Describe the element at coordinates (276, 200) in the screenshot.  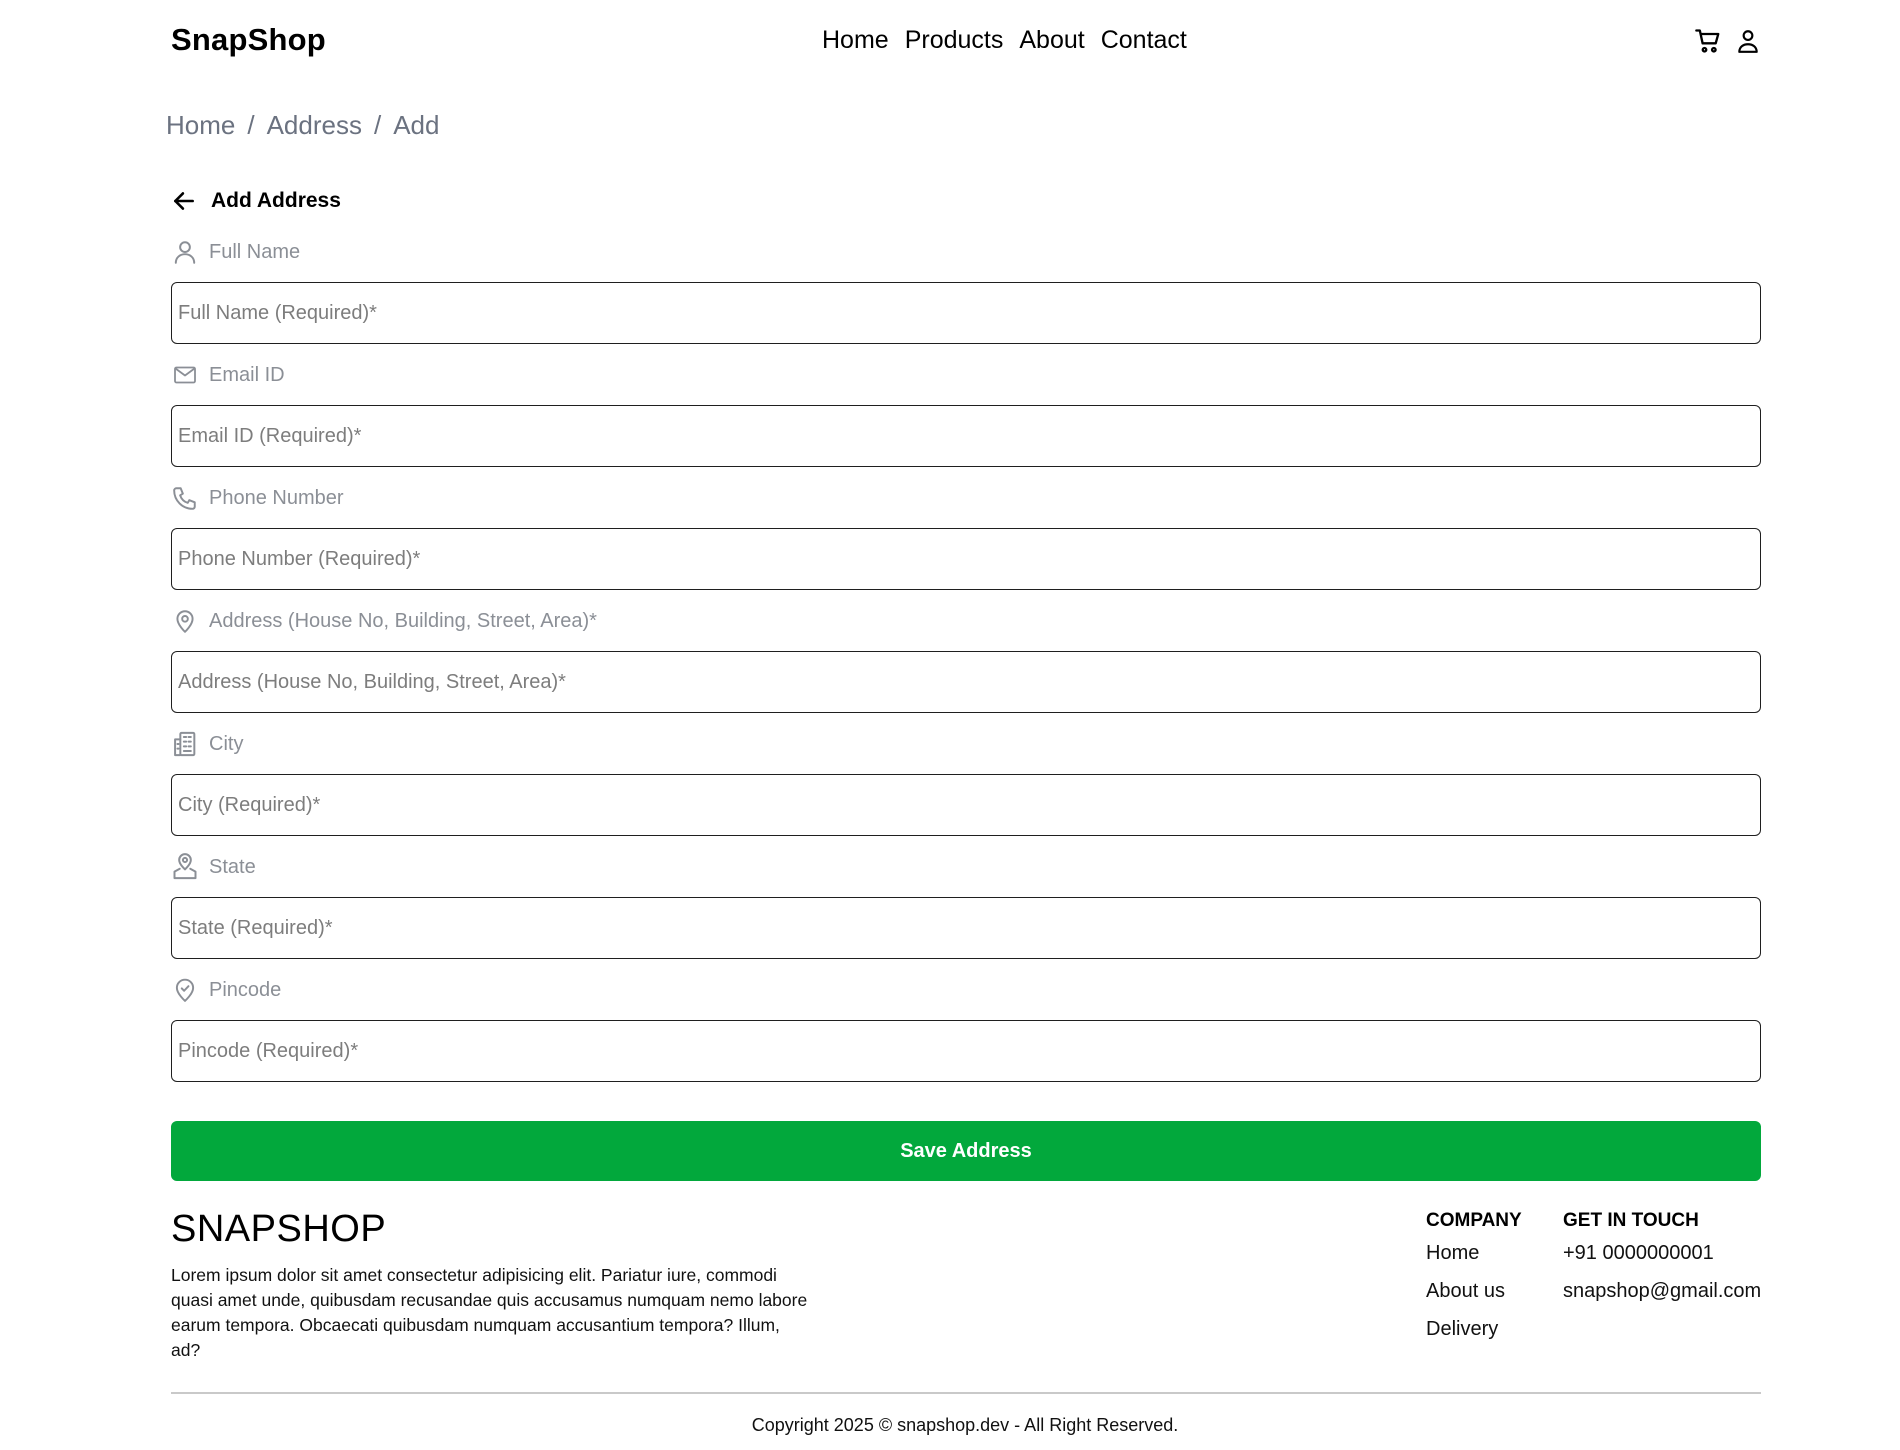
I see `page-title: Add Address` at that location.